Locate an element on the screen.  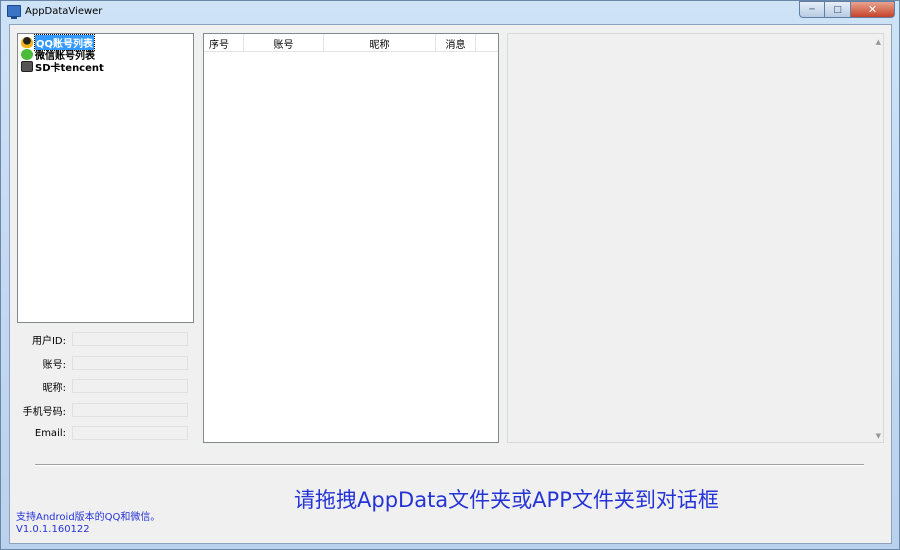
field-row-nickname: 昵称: is located at coordinates (105, 386).